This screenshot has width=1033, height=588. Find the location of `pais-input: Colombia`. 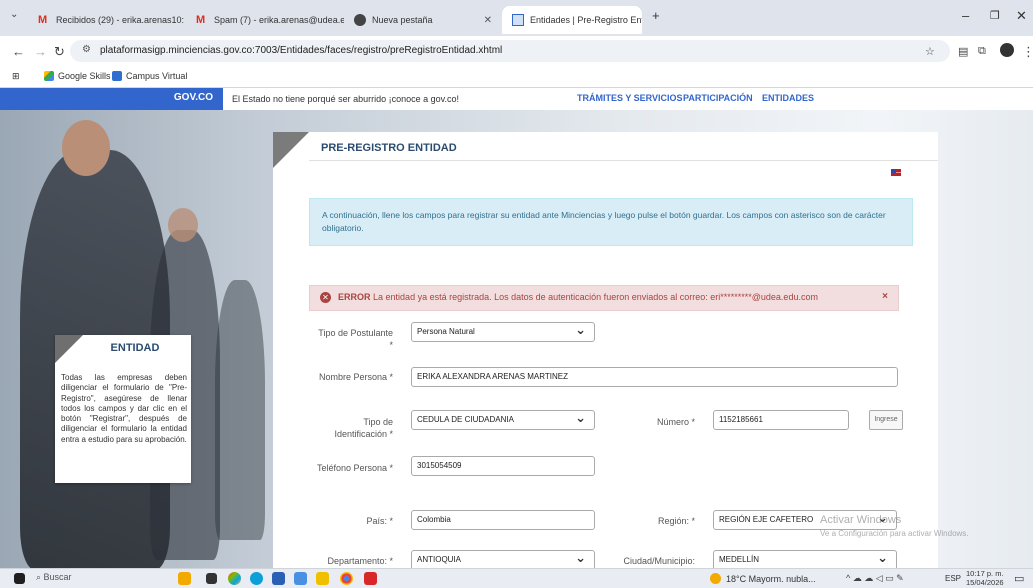

pais-input: Colombia is located at coordinates (503, 520).